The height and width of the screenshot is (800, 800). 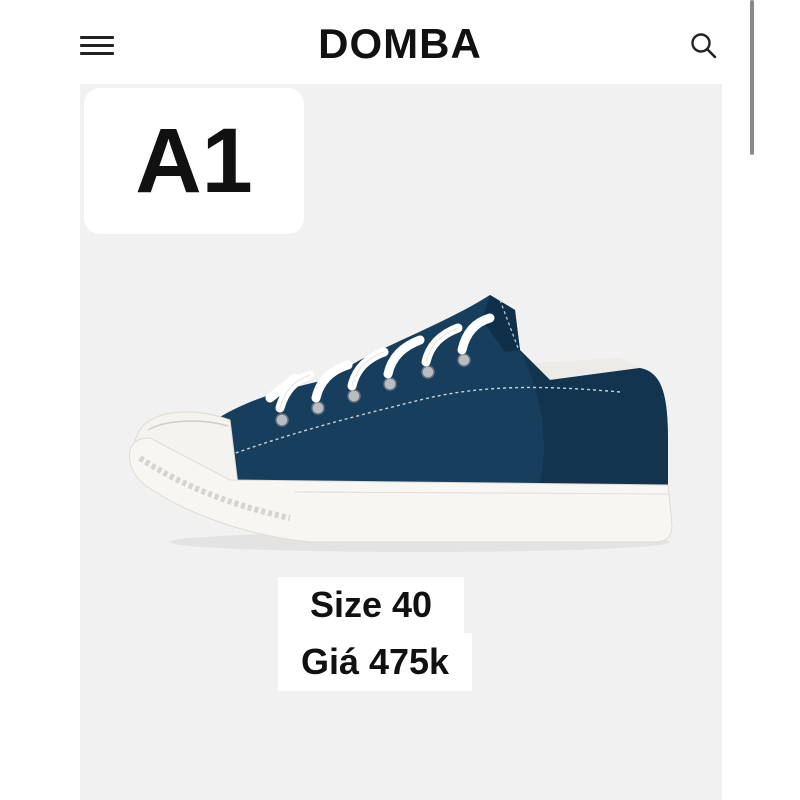 What do you see at coordinates (371, 605) in the screenshot?
I see `size-label: Size 40` at bounding box center [371, 605].